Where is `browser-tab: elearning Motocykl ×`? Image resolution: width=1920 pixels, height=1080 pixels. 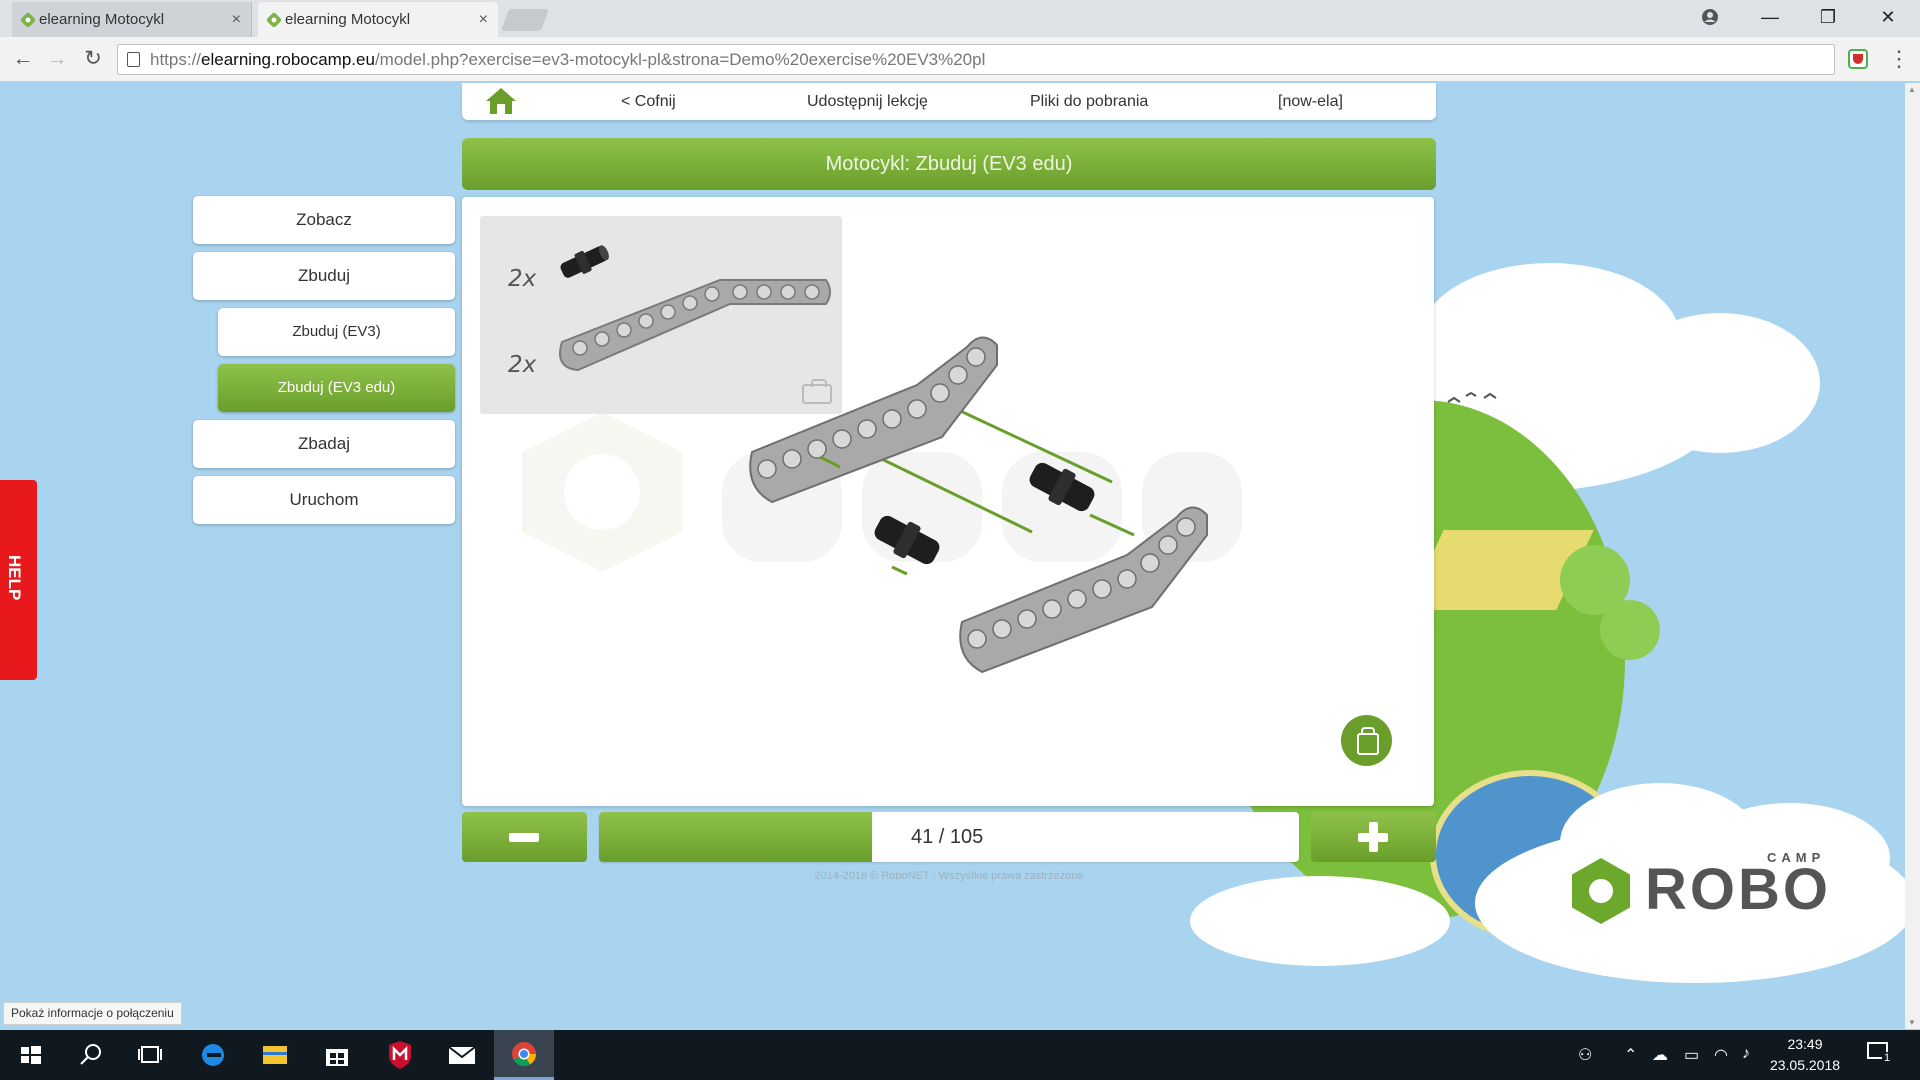 browser-tab: elearning Motocykl × is located at coordinates (132, 19).